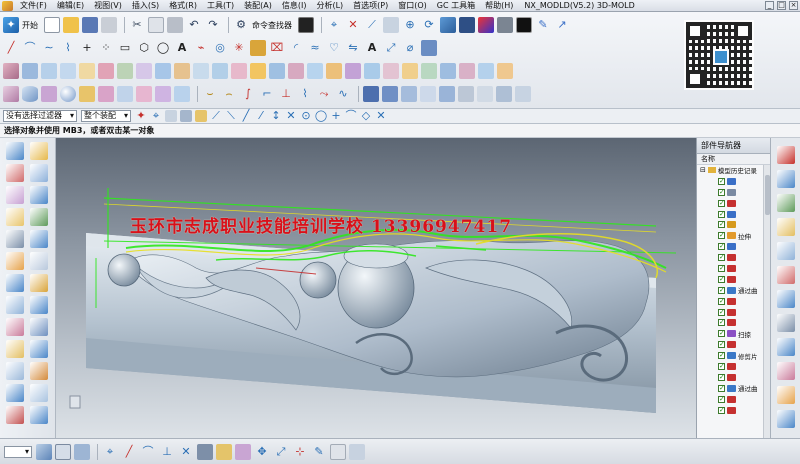 The height and width of the screenshot is (464, 800). Describe the element at coordinates (353, 48) in the screenshot. I see `mirror-curve-icon: ⇋` at that location.